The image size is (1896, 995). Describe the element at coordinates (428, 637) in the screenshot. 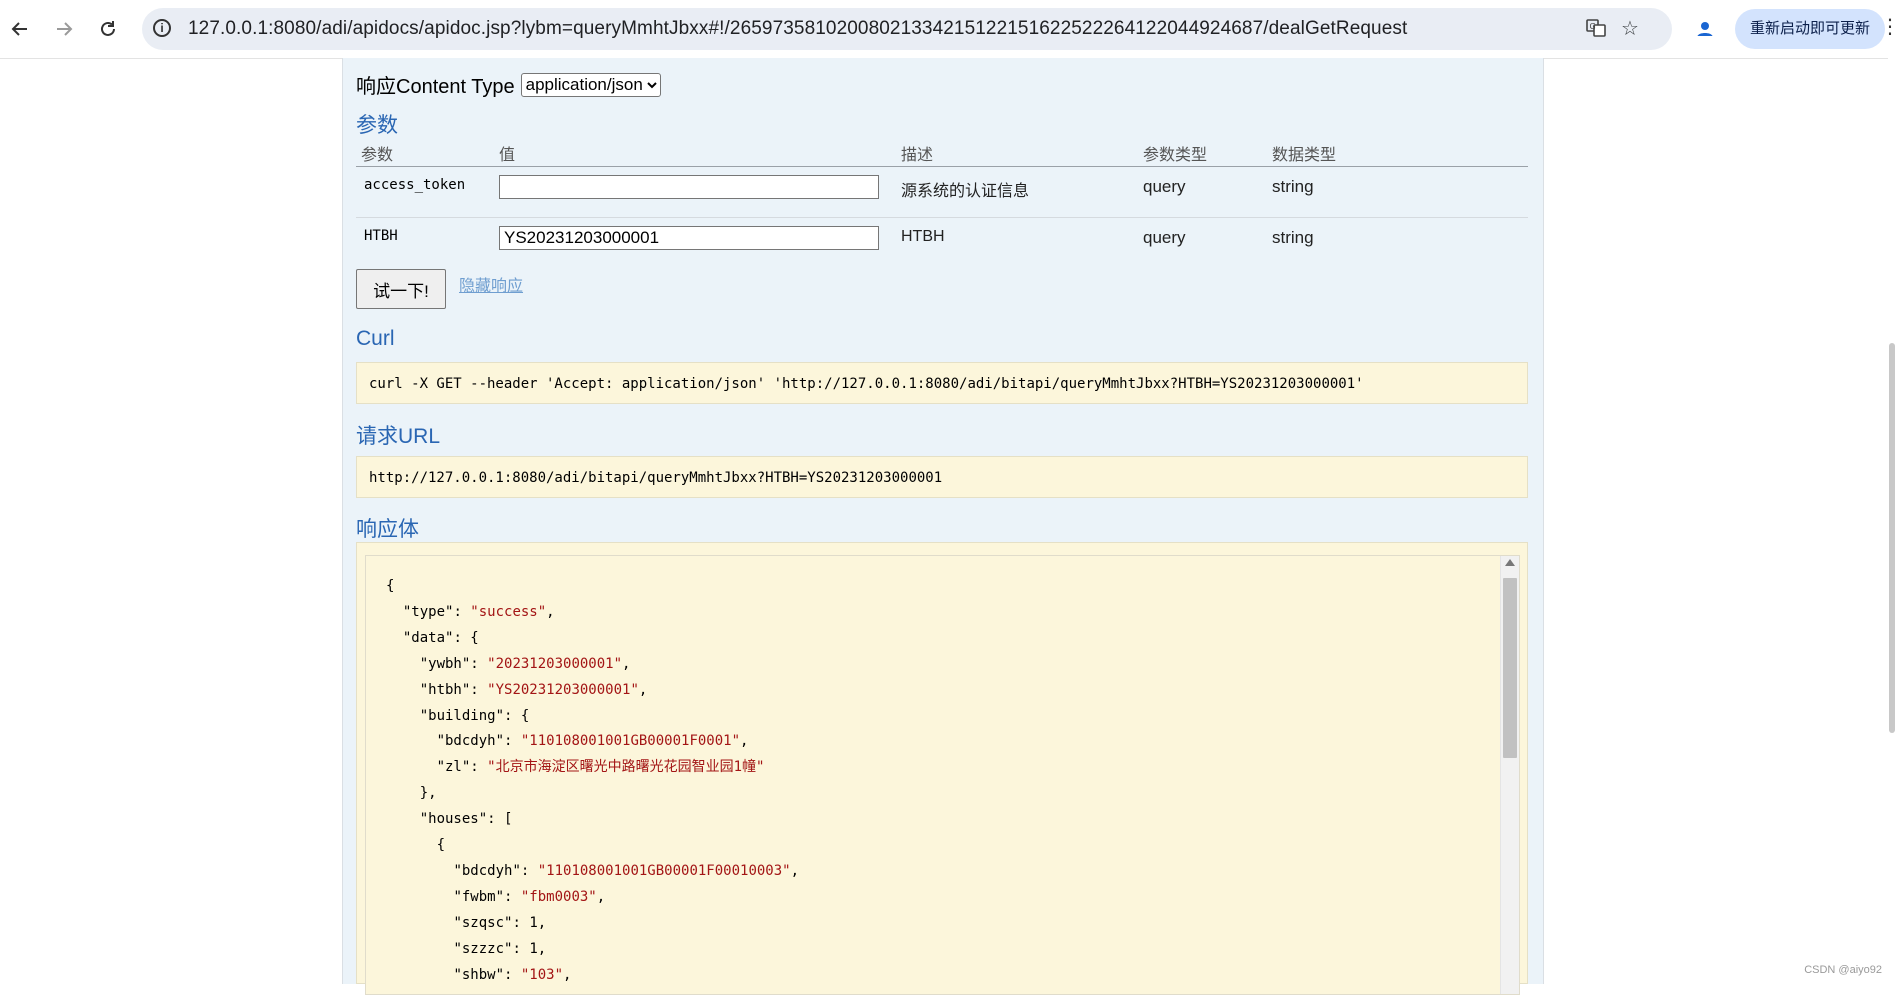

I see `json-key: "data"` at that location.